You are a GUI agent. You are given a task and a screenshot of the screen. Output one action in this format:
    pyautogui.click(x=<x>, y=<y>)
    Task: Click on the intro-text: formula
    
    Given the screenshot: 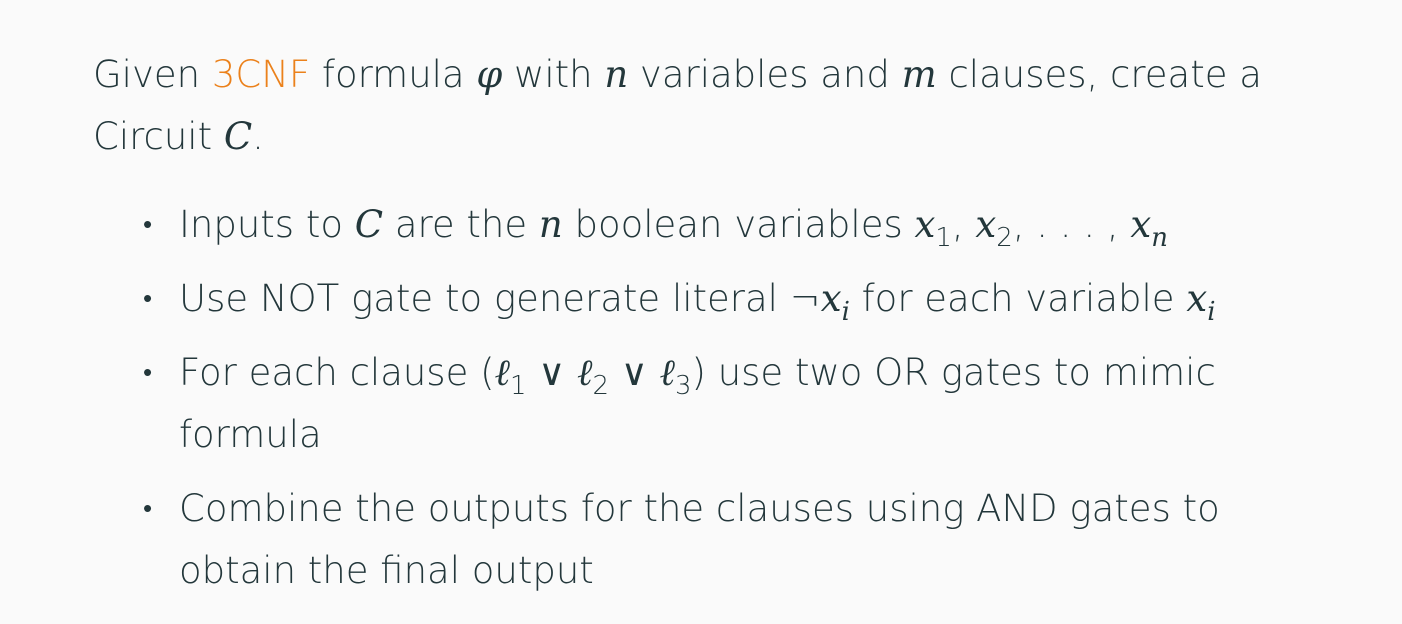 What is the action you would take?
    pyautogui.click(x=393, y=74)
    